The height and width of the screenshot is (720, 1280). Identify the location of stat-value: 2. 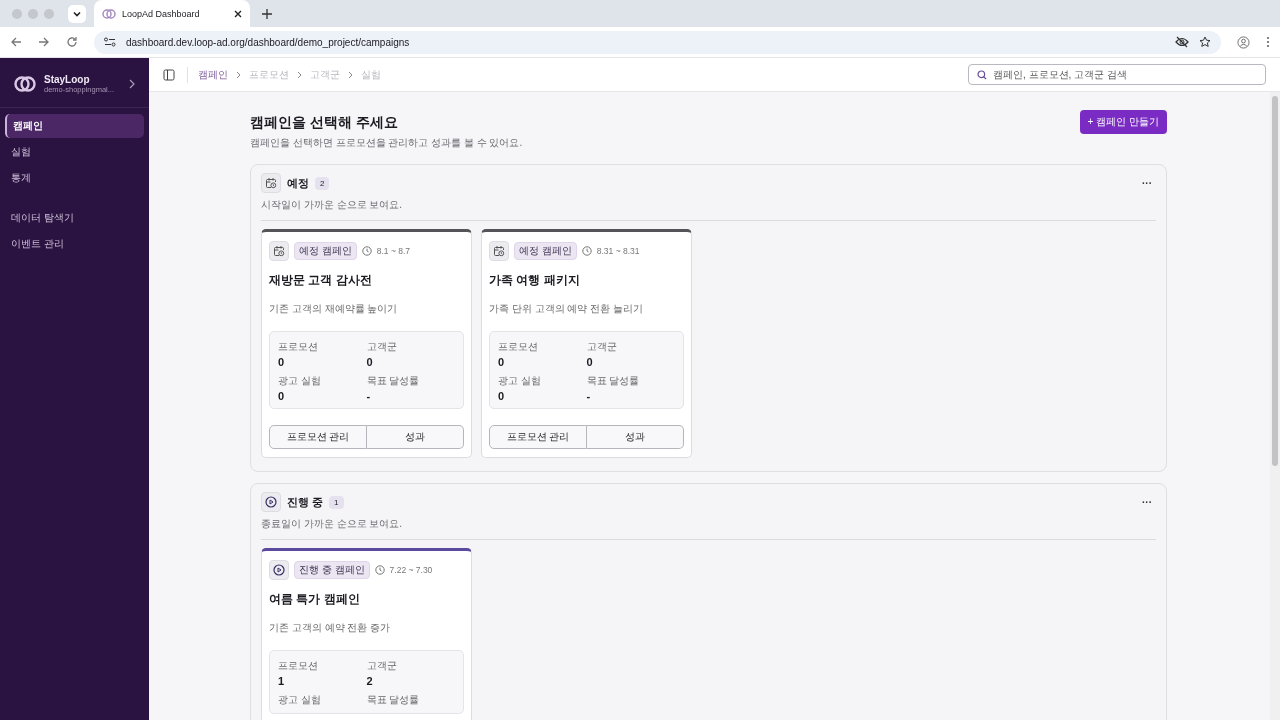
(370, 681).